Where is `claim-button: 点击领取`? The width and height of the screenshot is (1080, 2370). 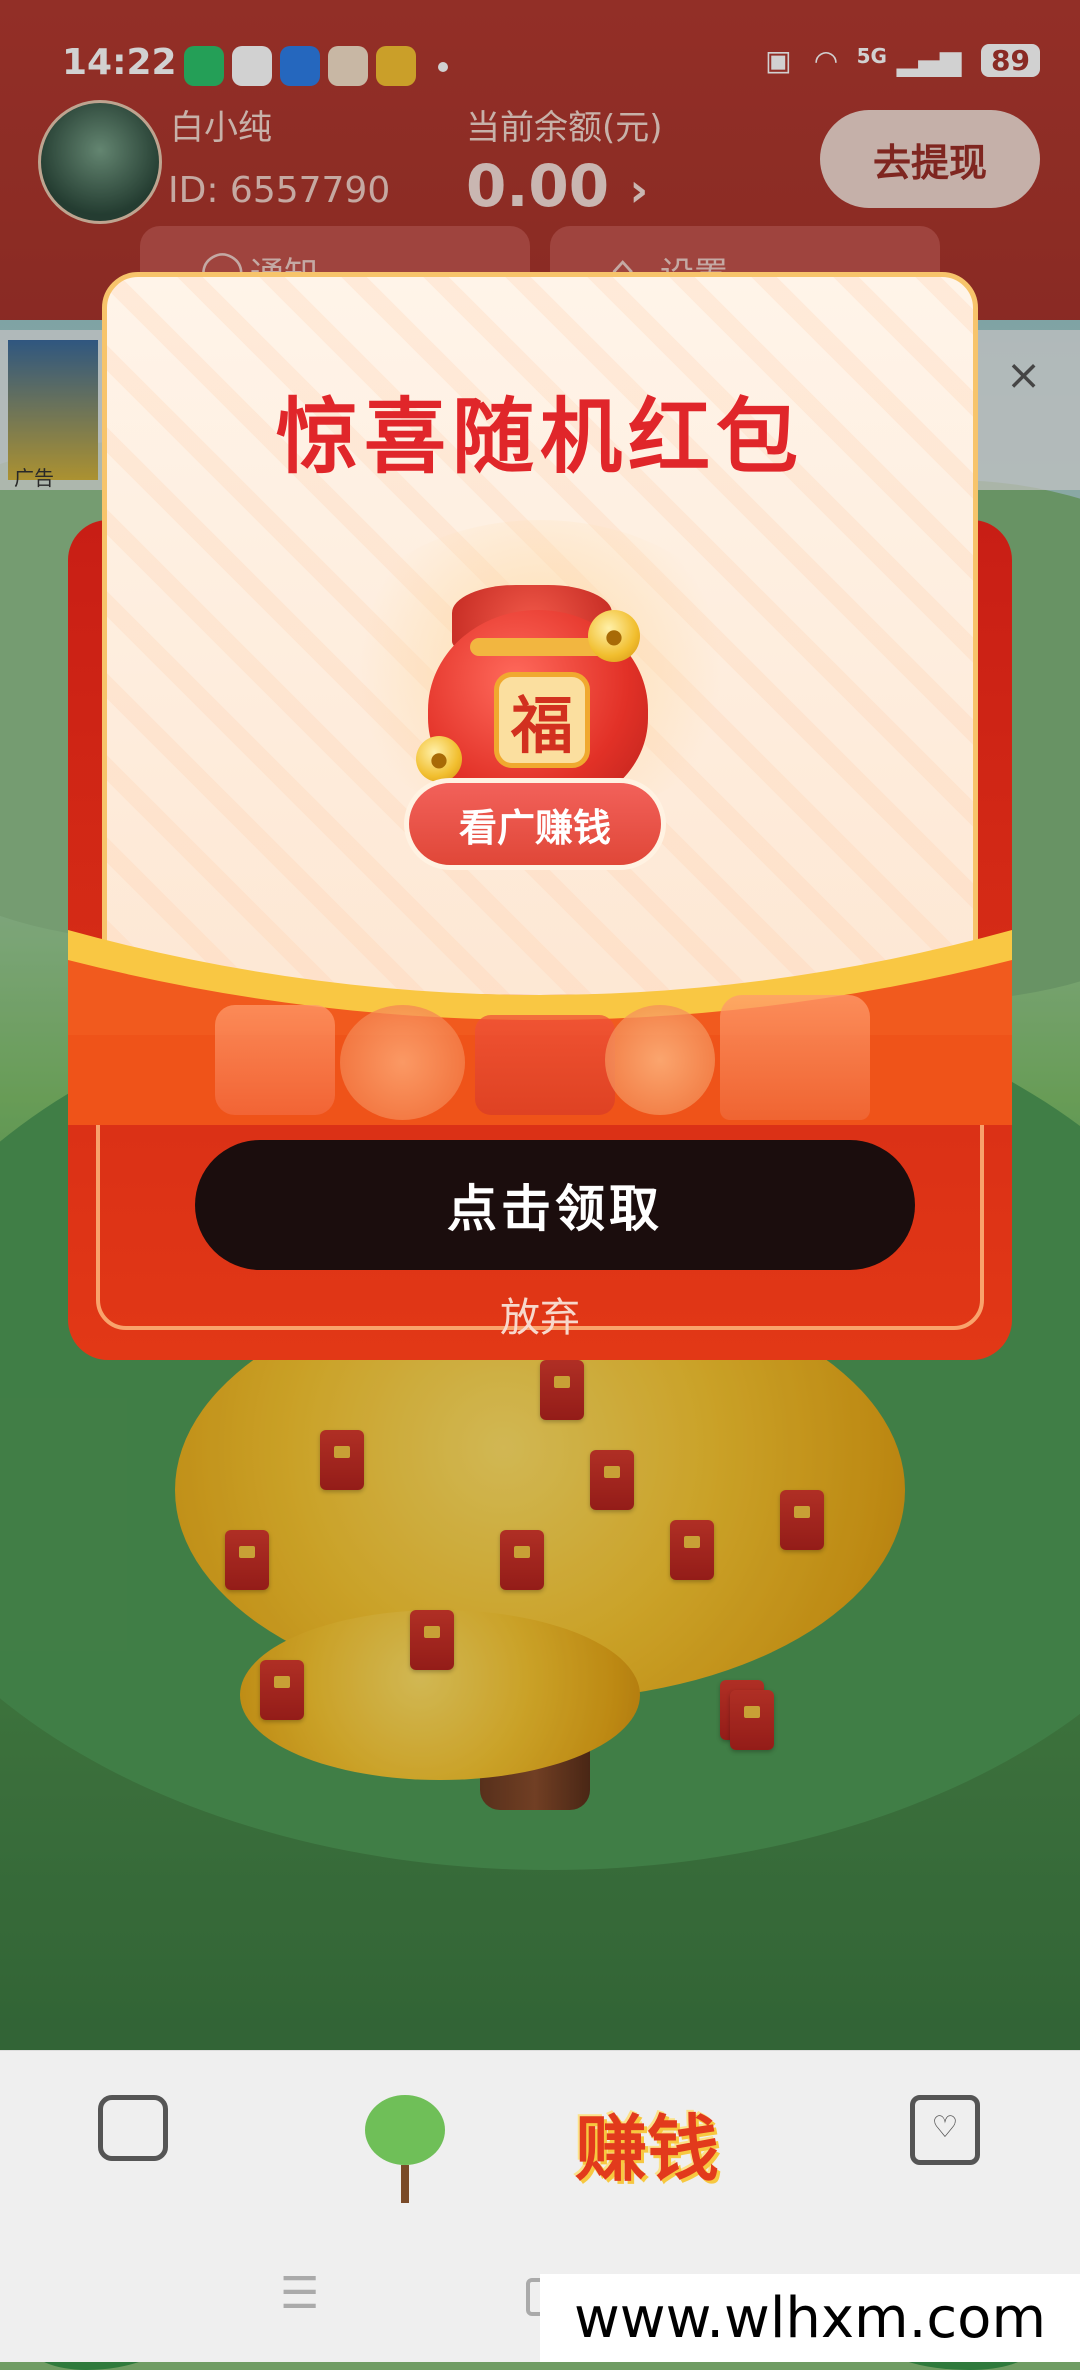
claim-button: 点击领取 is located at coordinates (555, 1205).